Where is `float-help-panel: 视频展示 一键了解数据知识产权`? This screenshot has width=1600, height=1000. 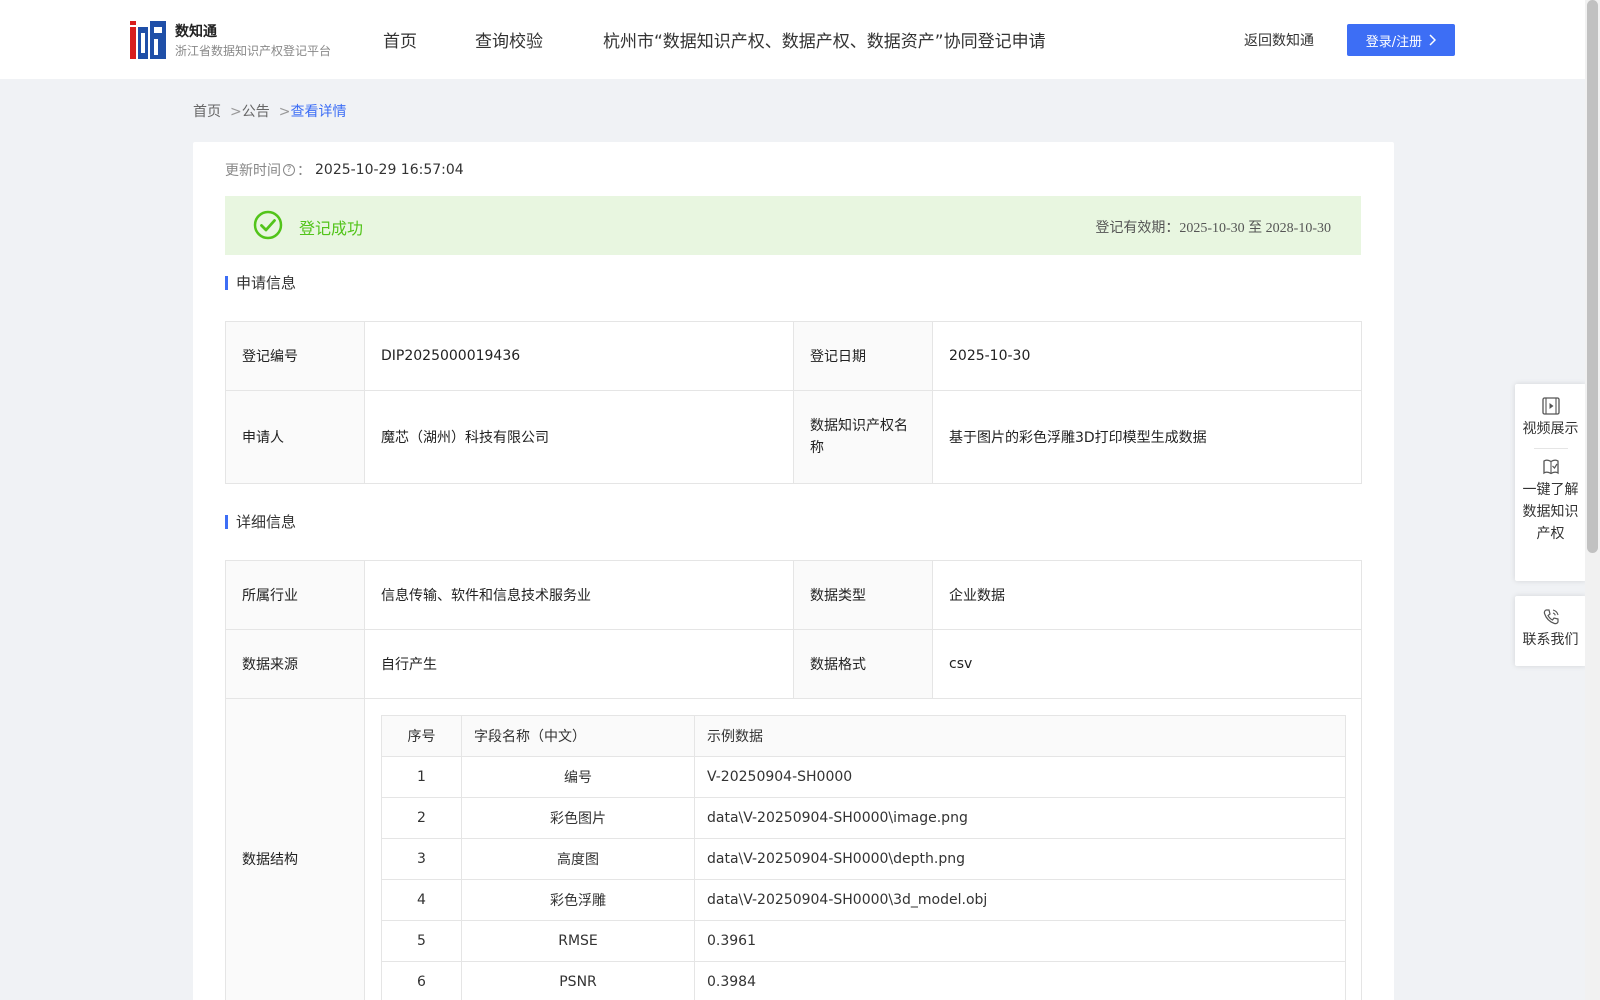
float-help-panel: 视频展示 一键了解数据知识产权 is located at coordinates (1550, 482).